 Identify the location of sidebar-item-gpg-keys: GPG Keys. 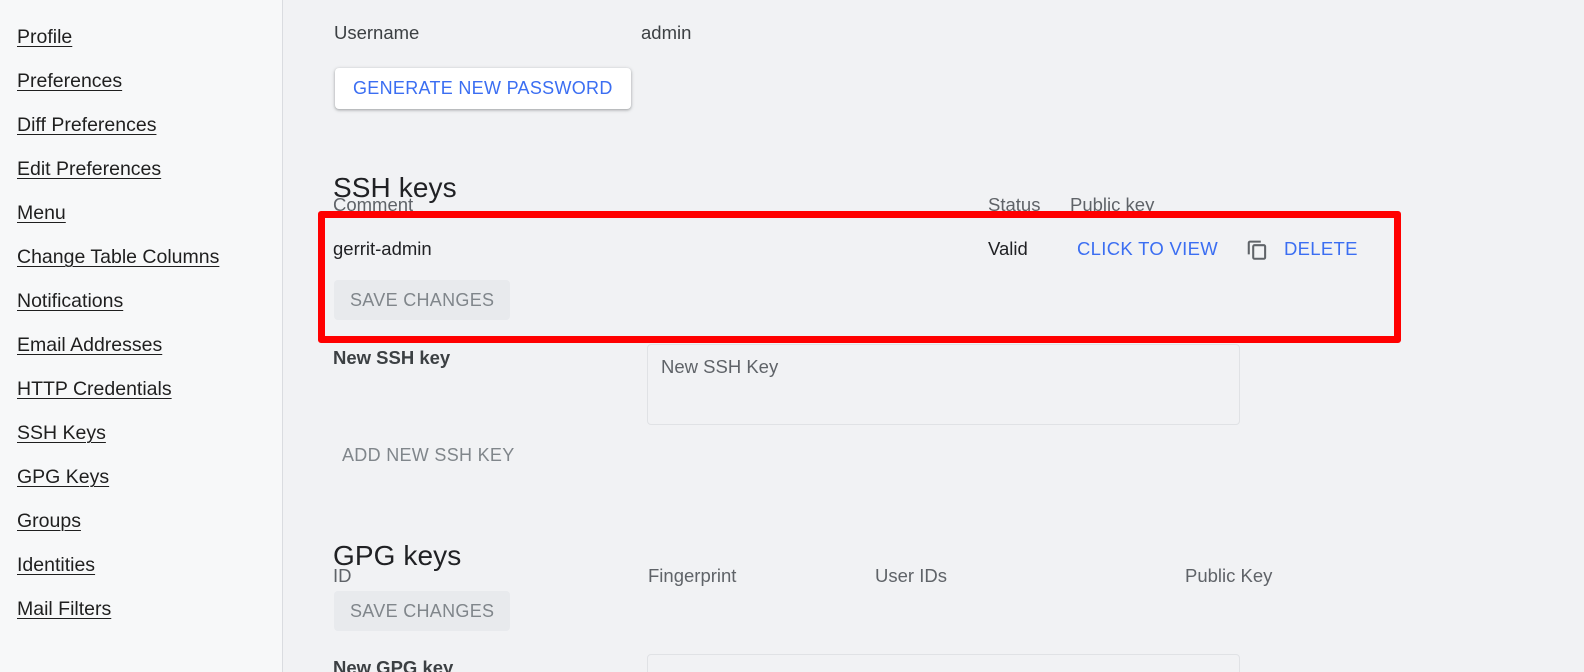
(63, 484).